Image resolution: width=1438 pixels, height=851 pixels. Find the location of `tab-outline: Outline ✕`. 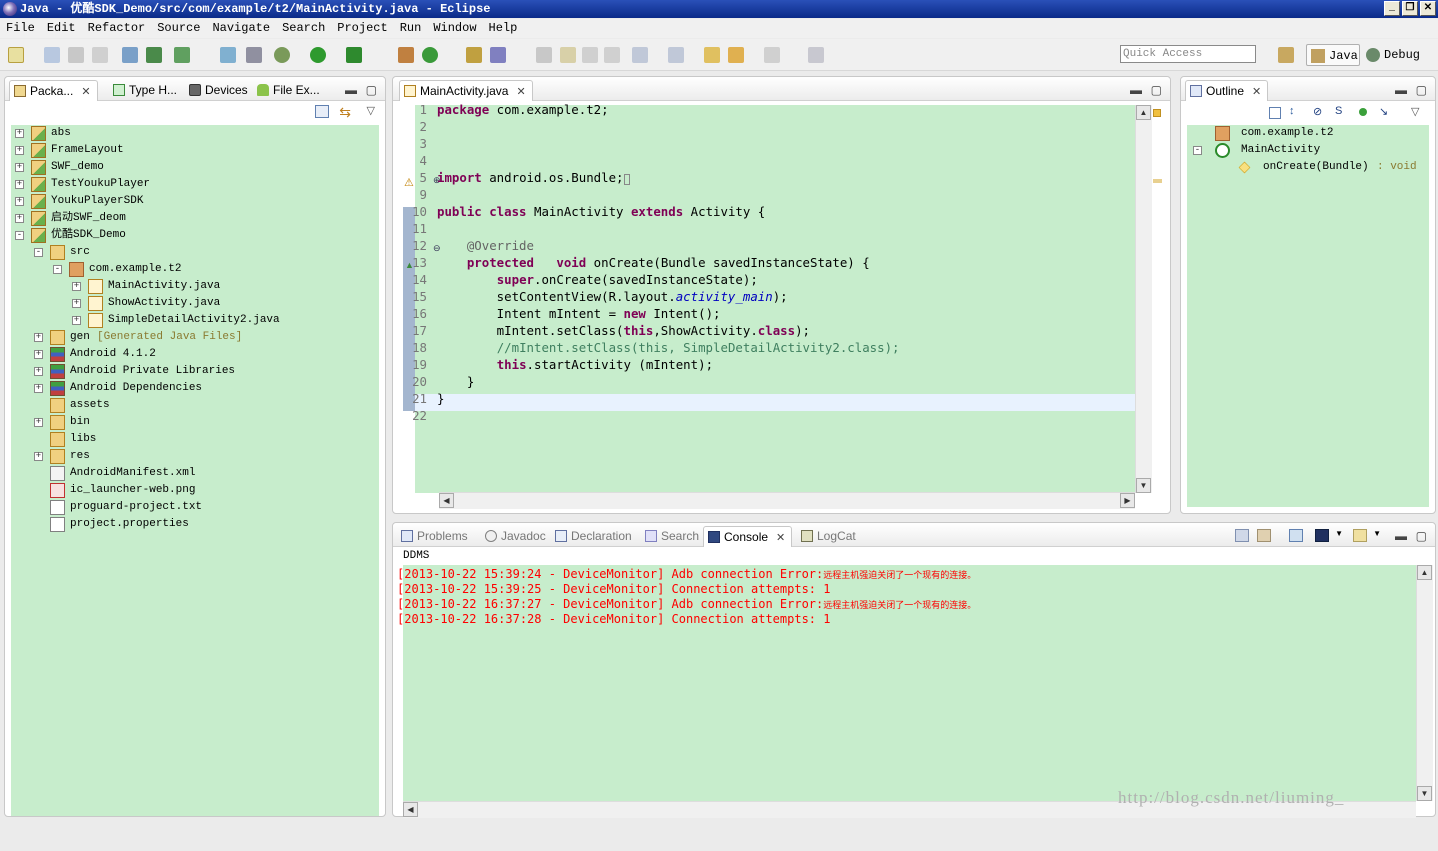

tab-outline: Outline ✕ is located at coordinates (1227, 91).